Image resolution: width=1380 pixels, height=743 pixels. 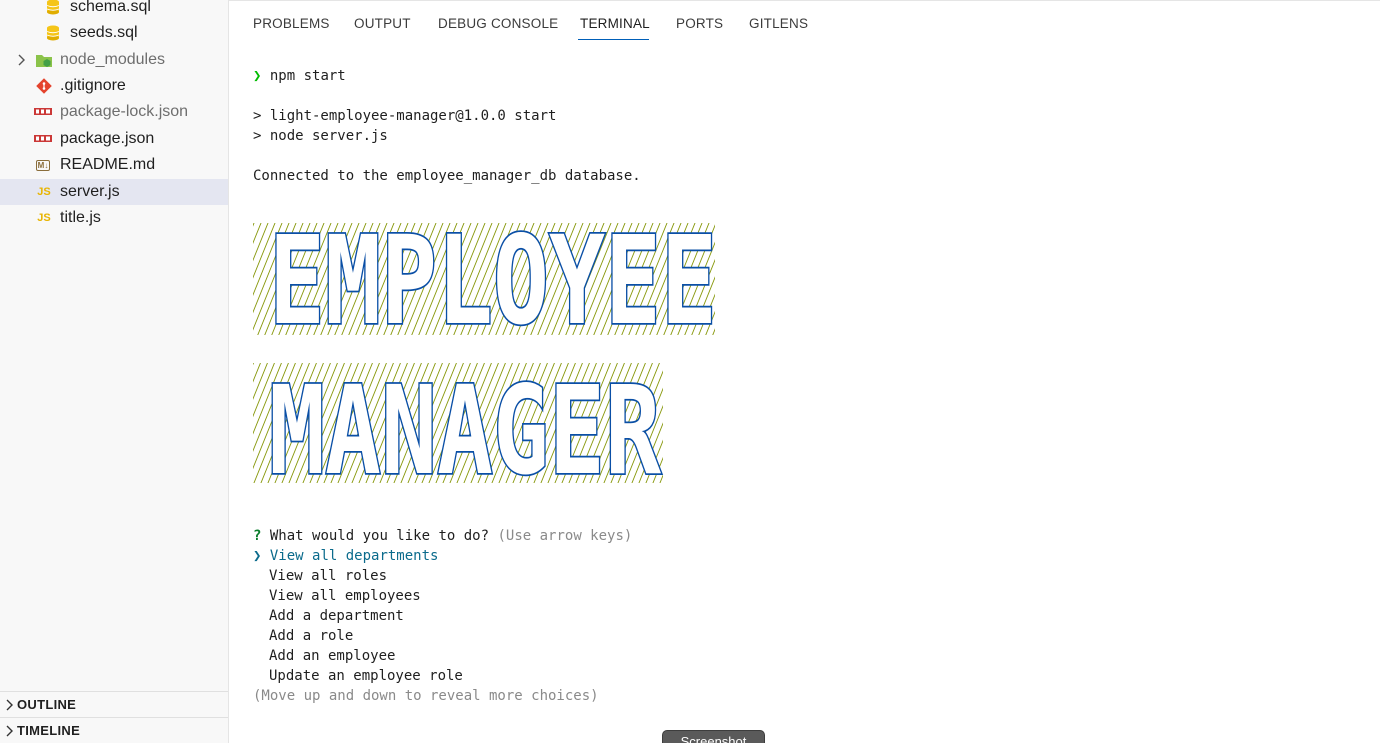 I want to click on file-label: package.json, so click(x=107, y=138).